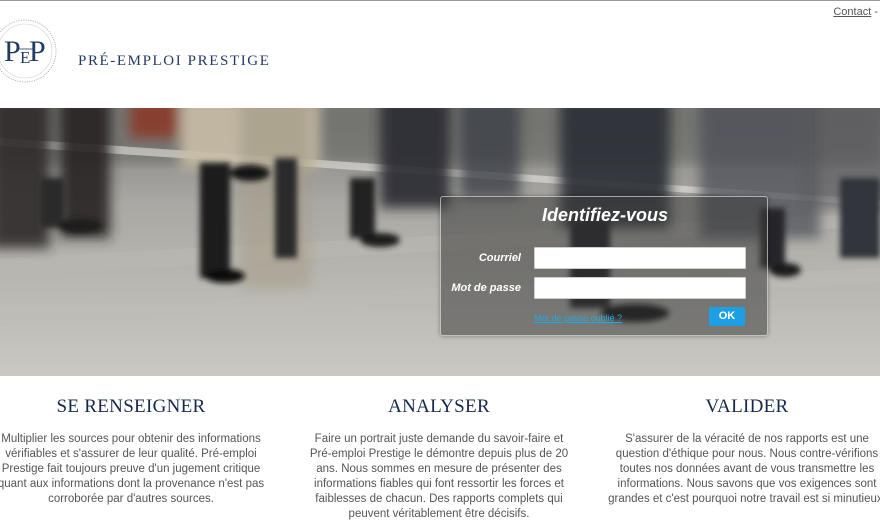 This screenshot has width=880, height=520. What do you see at coordinates (640, 288) in the screenshot?
I see `password-field` at bounding box center [640, 288].